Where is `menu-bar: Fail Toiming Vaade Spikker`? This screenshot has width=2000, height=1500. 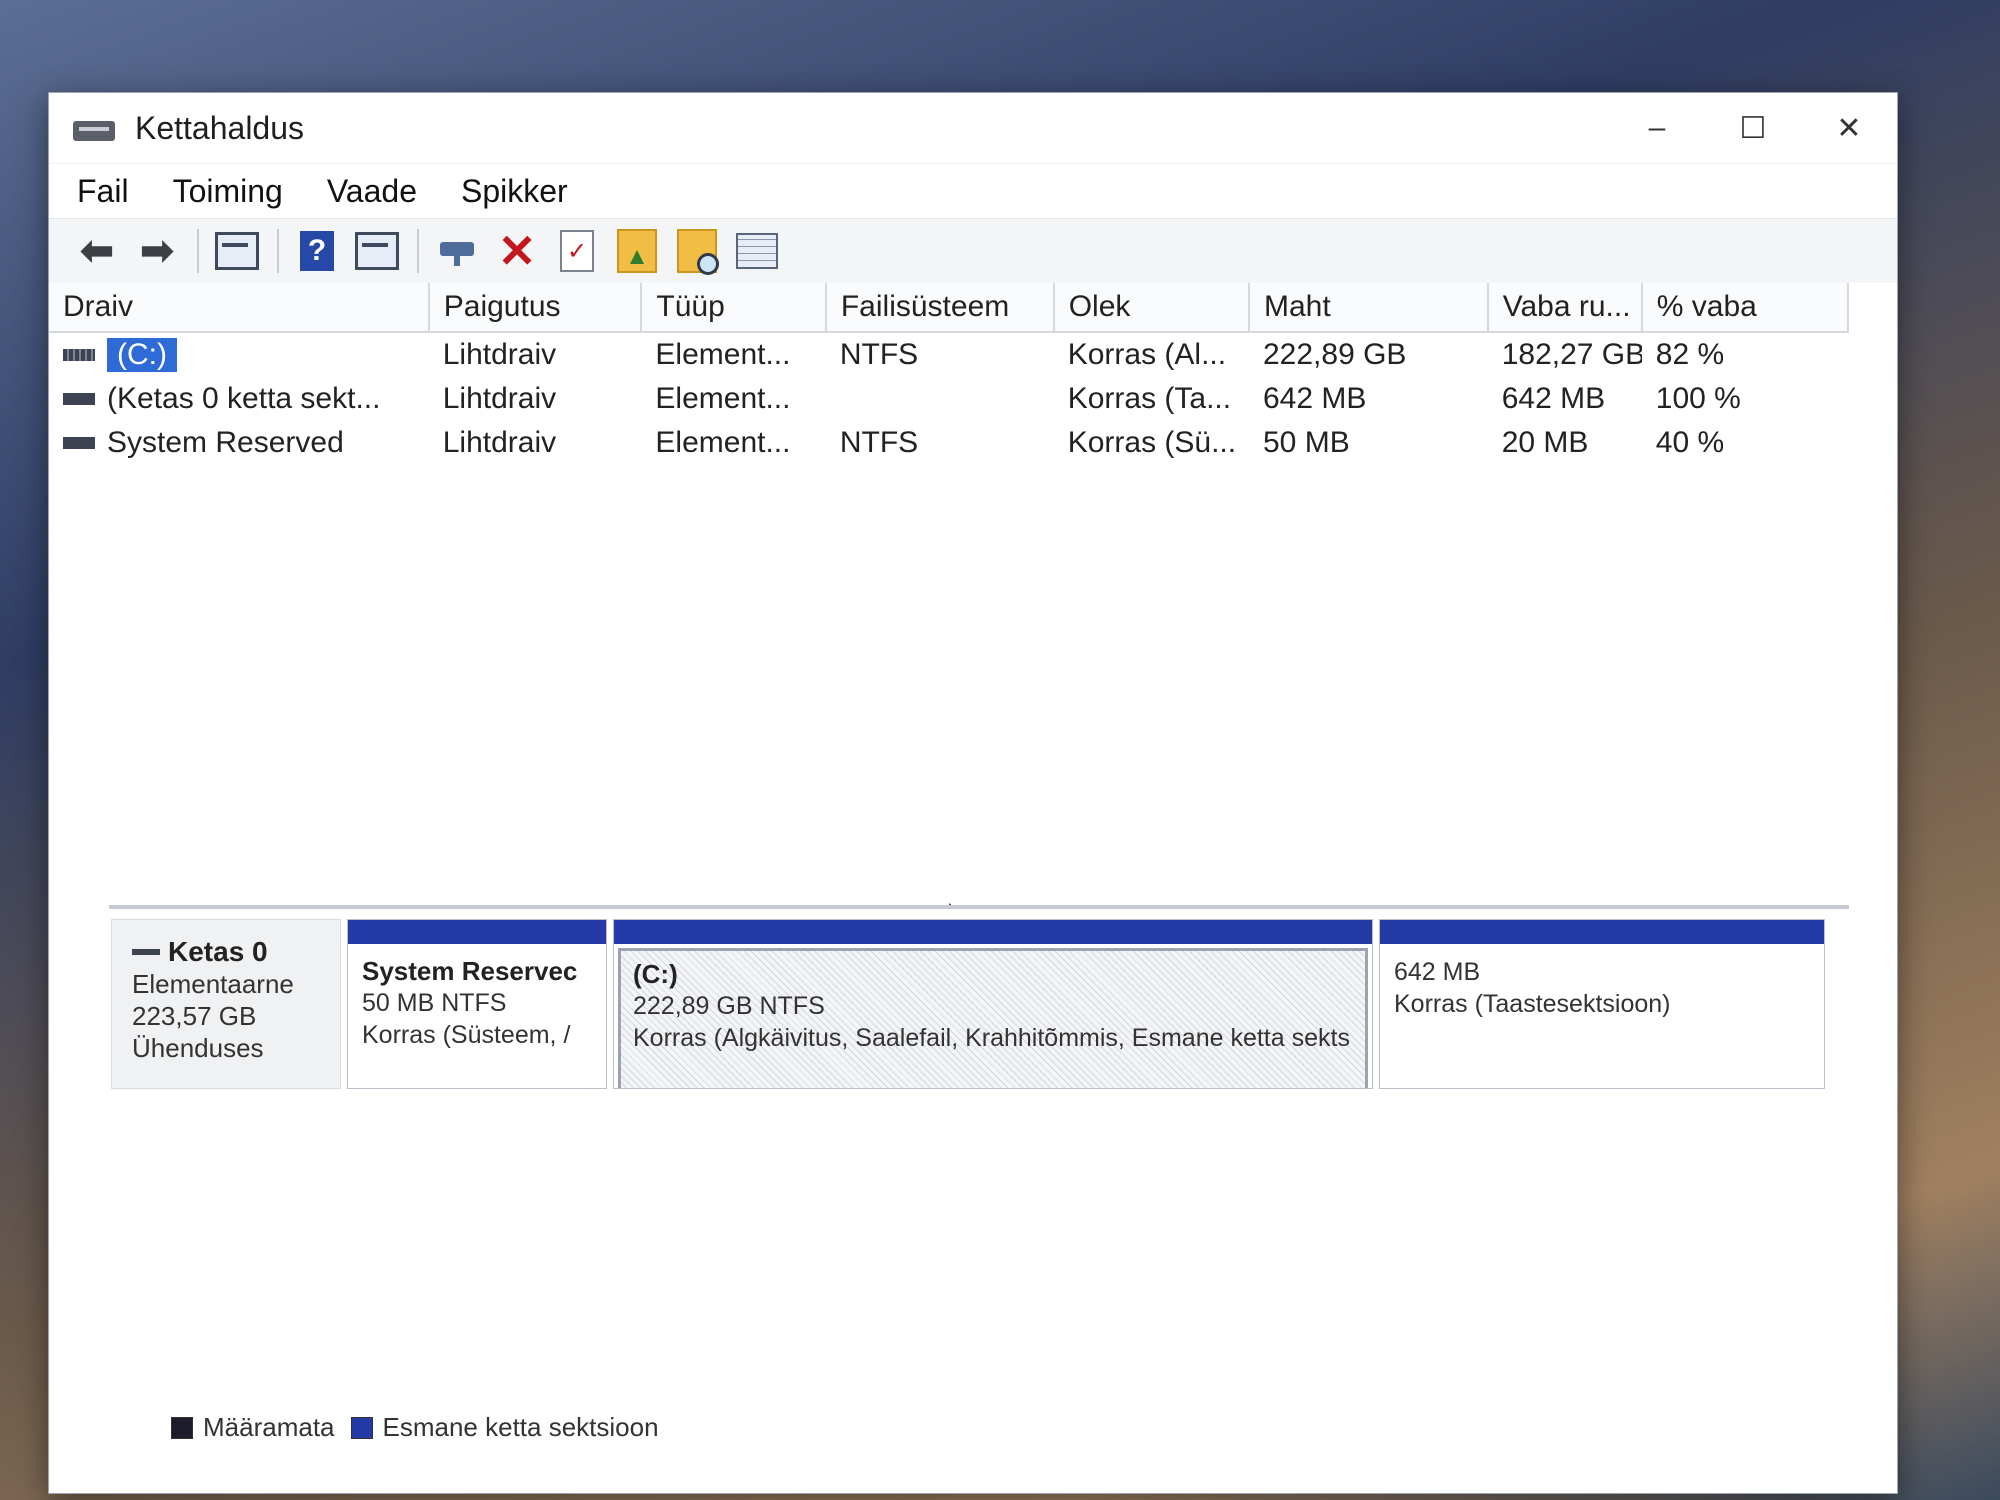 menu-bar: Fail Toiming Vaade Spikker is located at coordinates (973, 191).